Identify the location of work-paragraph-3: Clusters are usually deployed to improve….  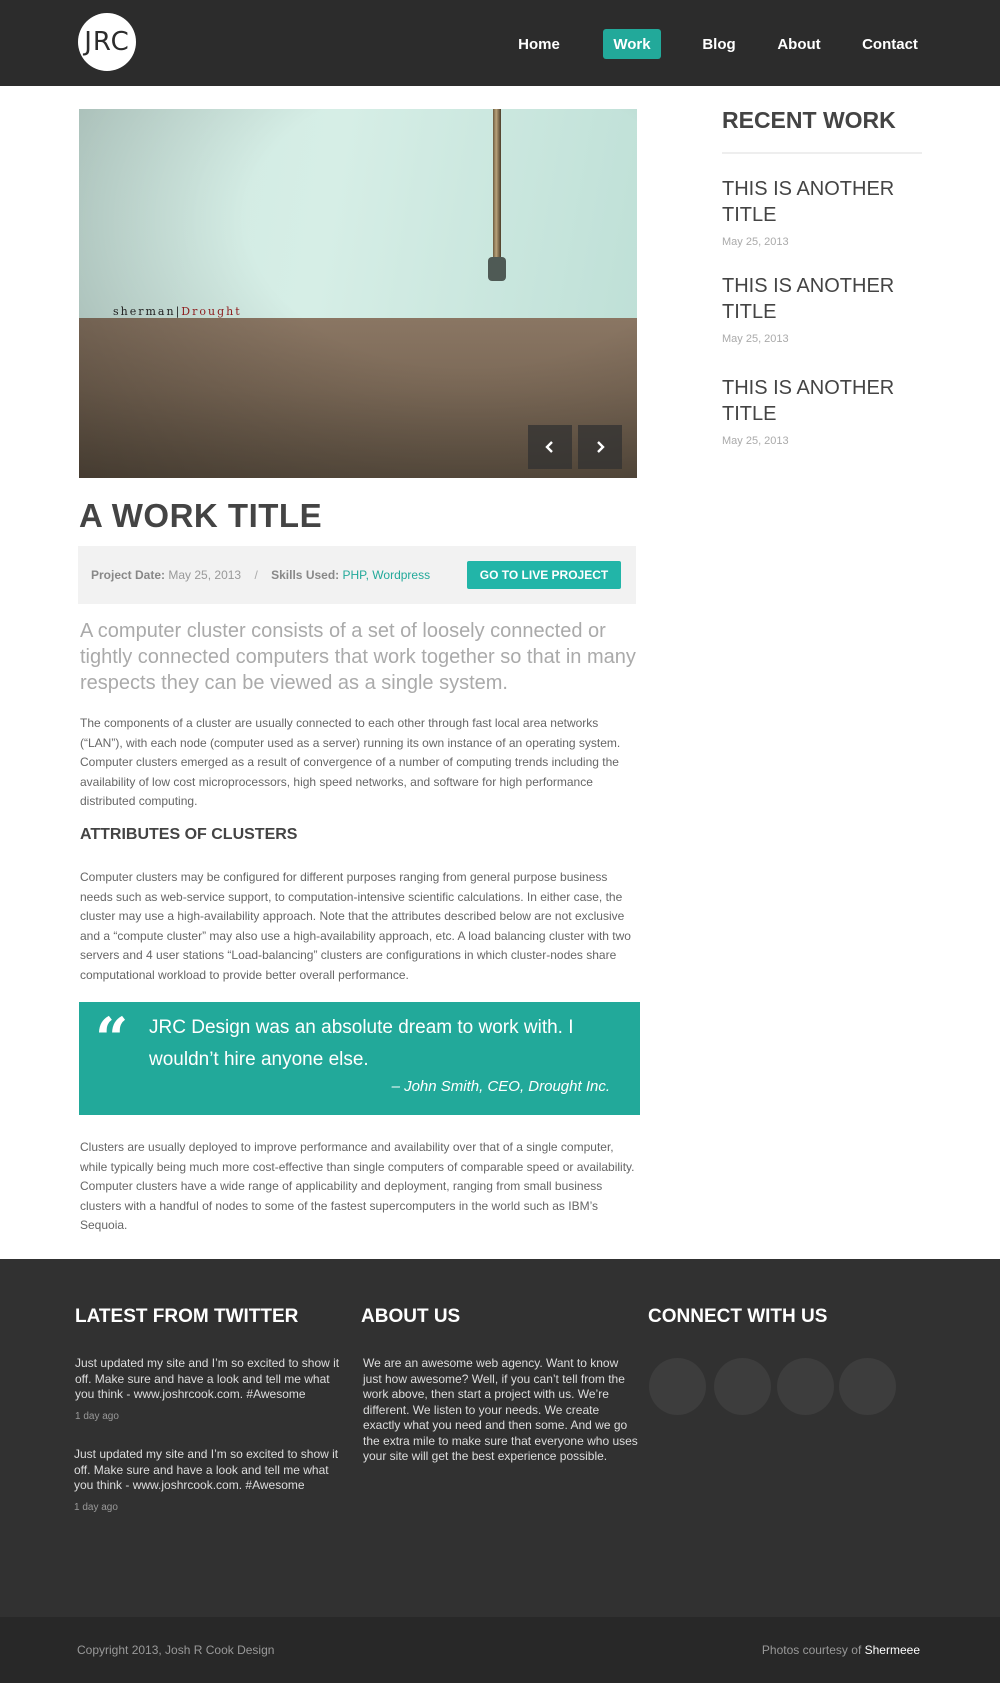
(357, 1186).